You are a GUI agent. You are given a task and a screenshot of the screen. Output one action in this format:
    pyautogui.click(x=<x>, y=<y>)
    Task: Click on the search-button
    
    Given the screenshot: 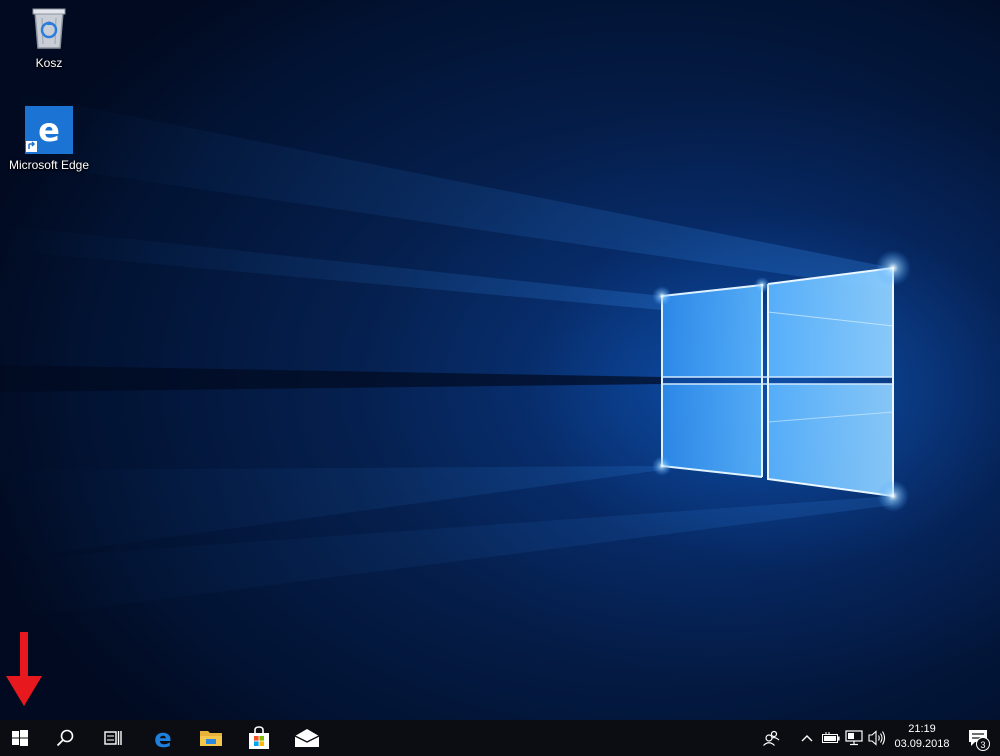 What is the action you would take?
    pyautogui.click(x=65, y=738)
    